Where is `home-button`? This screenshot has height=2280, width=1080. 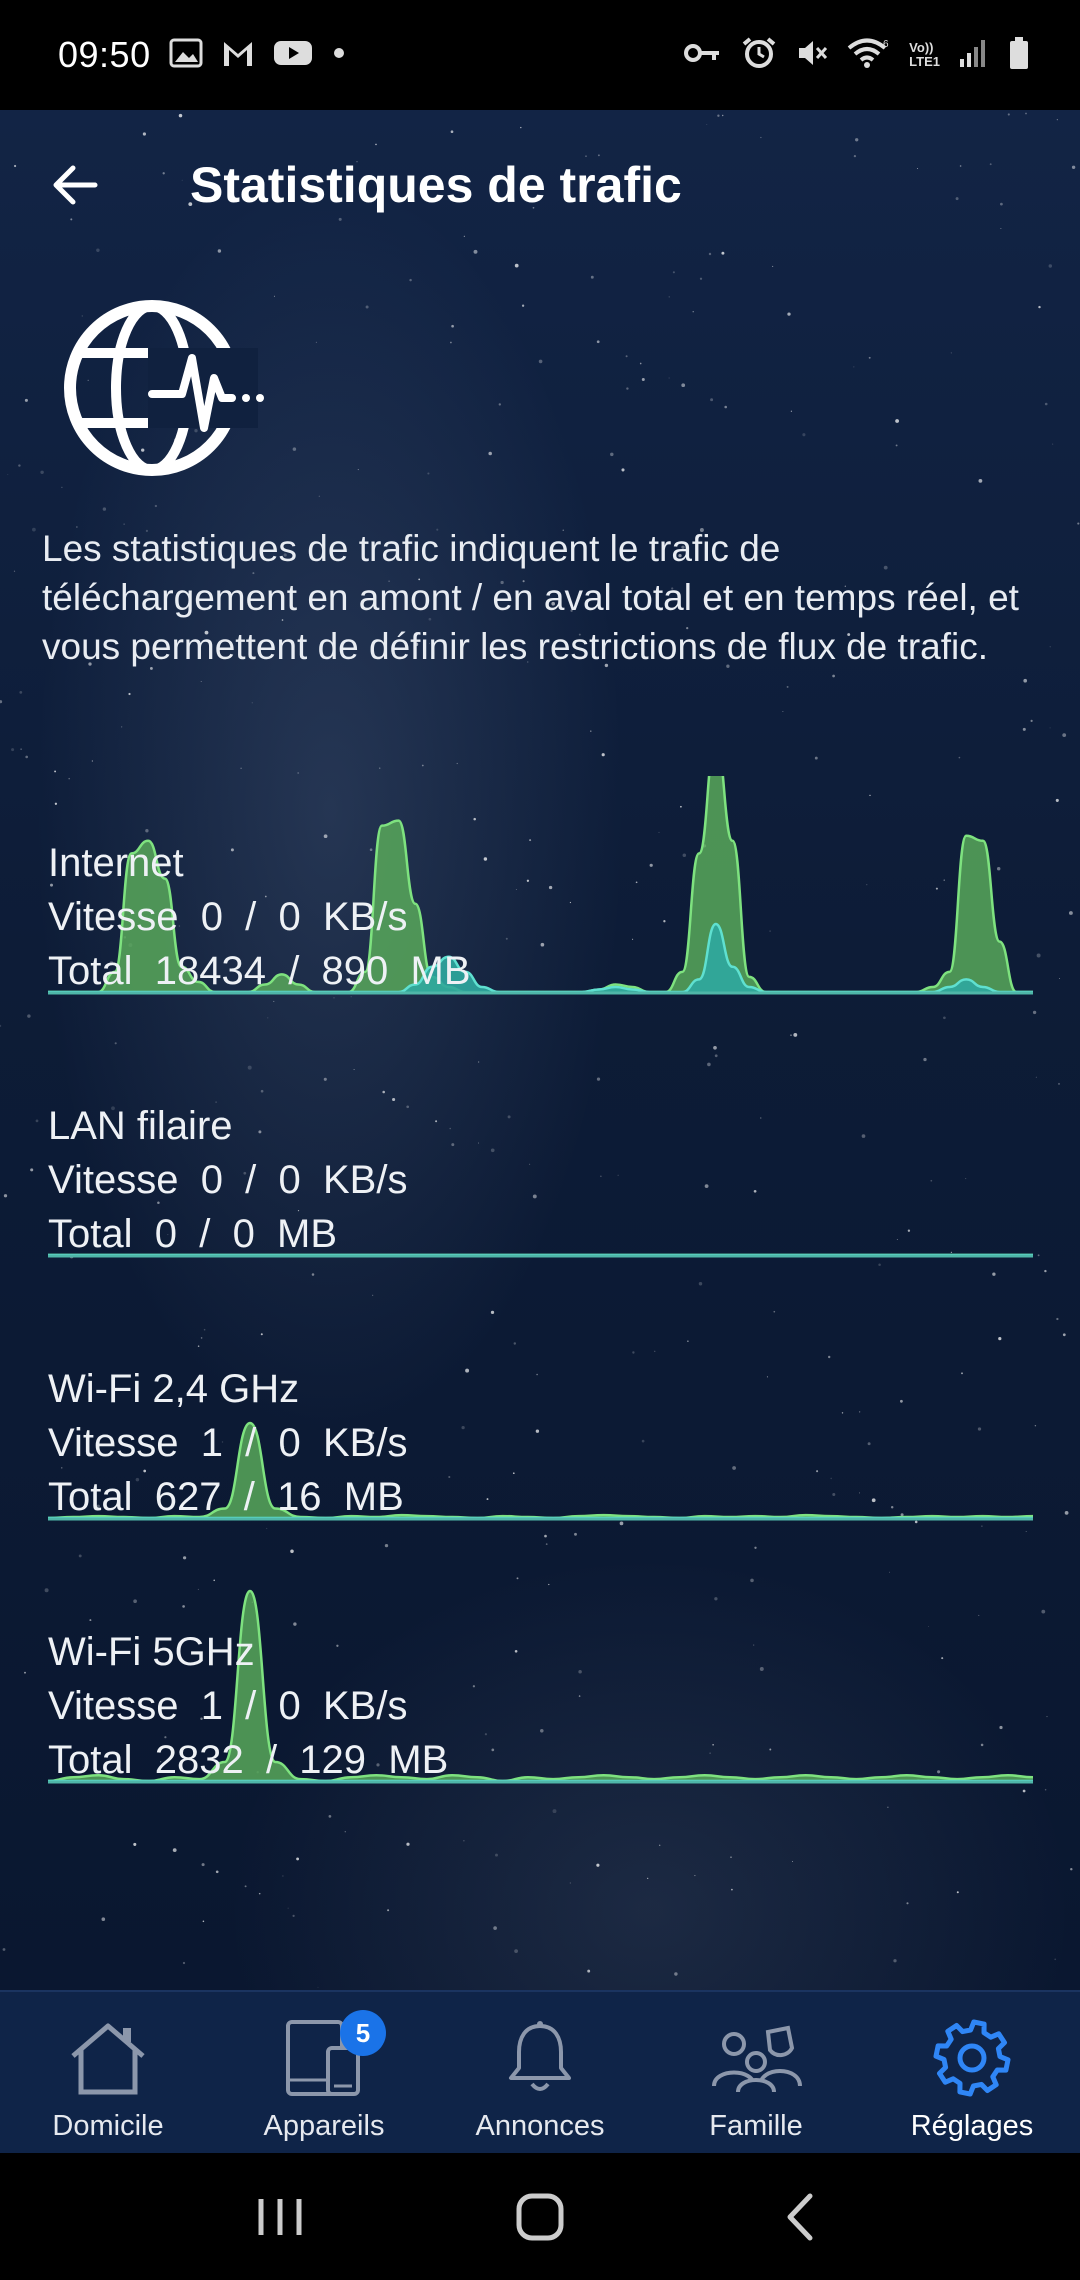
home-button is located at coordinates (540, 2217).